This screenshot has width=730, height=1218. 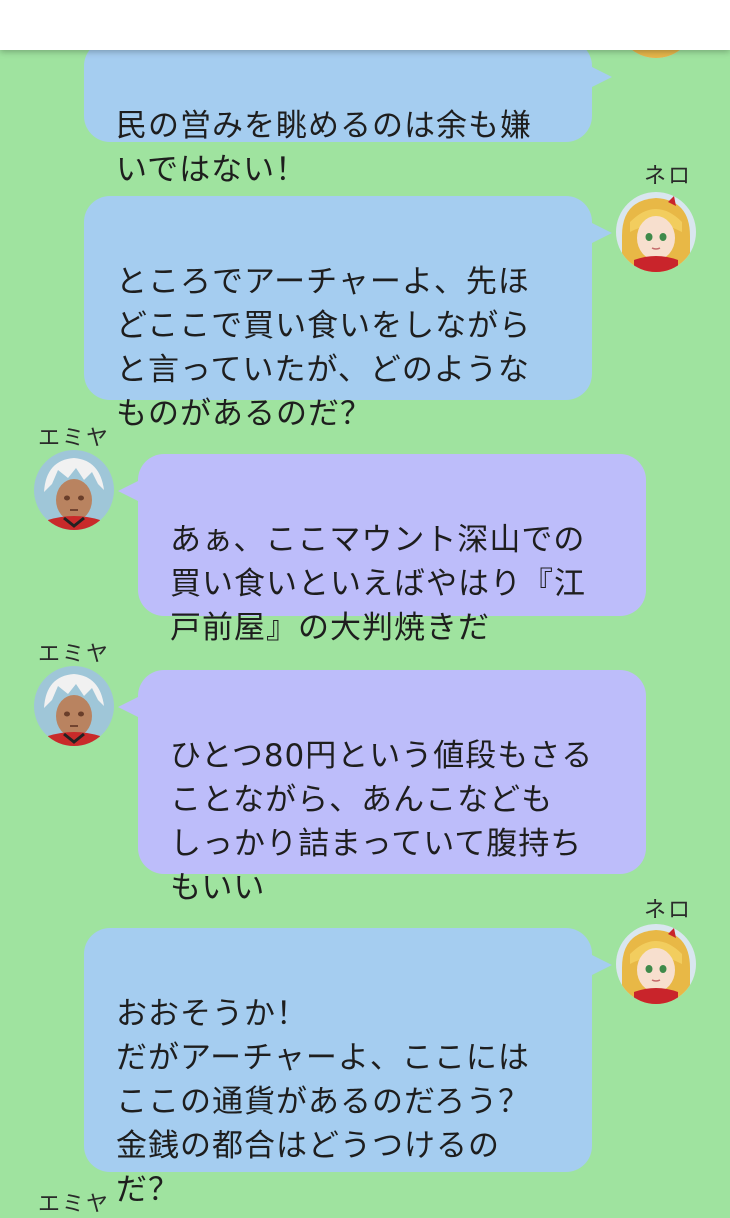 I want to click on message-bubble: 民の営みを眺めるのは余も嫌 いではない！, so click(x=348, y=114).